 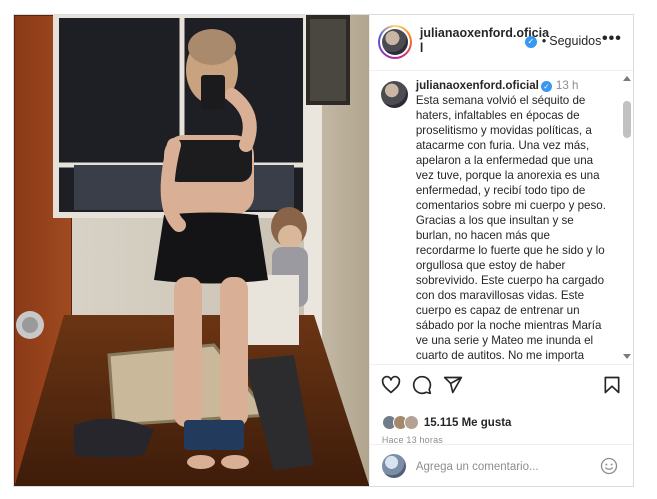 I want to click on post-header: julianaoxenford.oficial ✓ • Seguidos •••, so click(x=501, y=43).